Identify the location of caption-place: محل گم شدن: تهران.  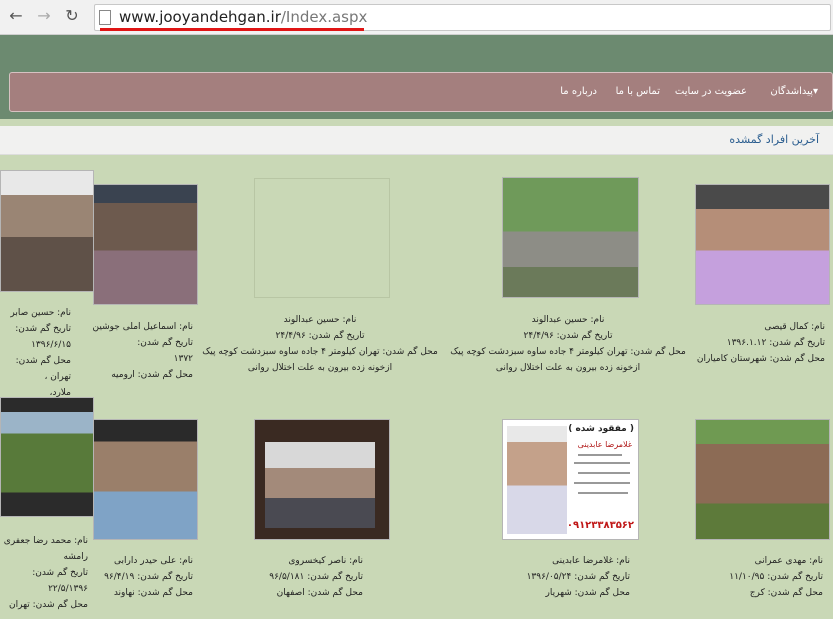
(48, 605).